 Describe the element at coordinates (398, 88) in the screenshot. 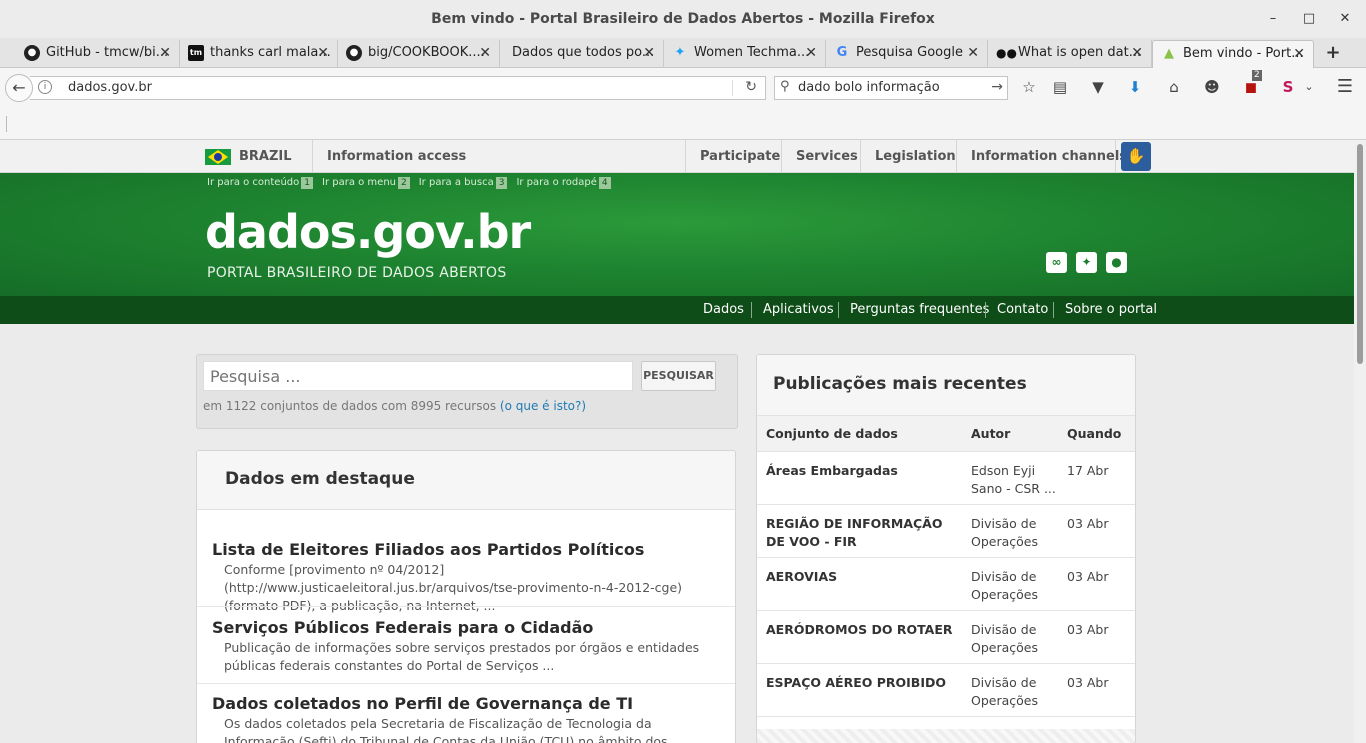

I see `url-bar: i dados.gov.br ↻` at that location.